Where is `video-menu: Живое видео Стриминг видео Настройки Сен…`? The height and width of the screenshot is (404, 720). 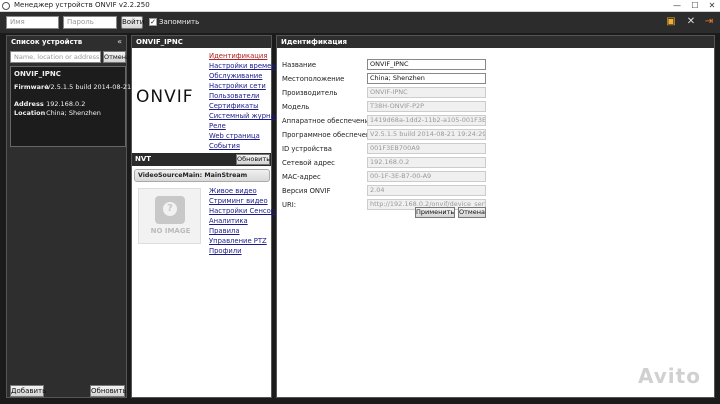 video-menu: Живое видео Стриминг видео Настройки Сен… is located at coordinates (244, 221).